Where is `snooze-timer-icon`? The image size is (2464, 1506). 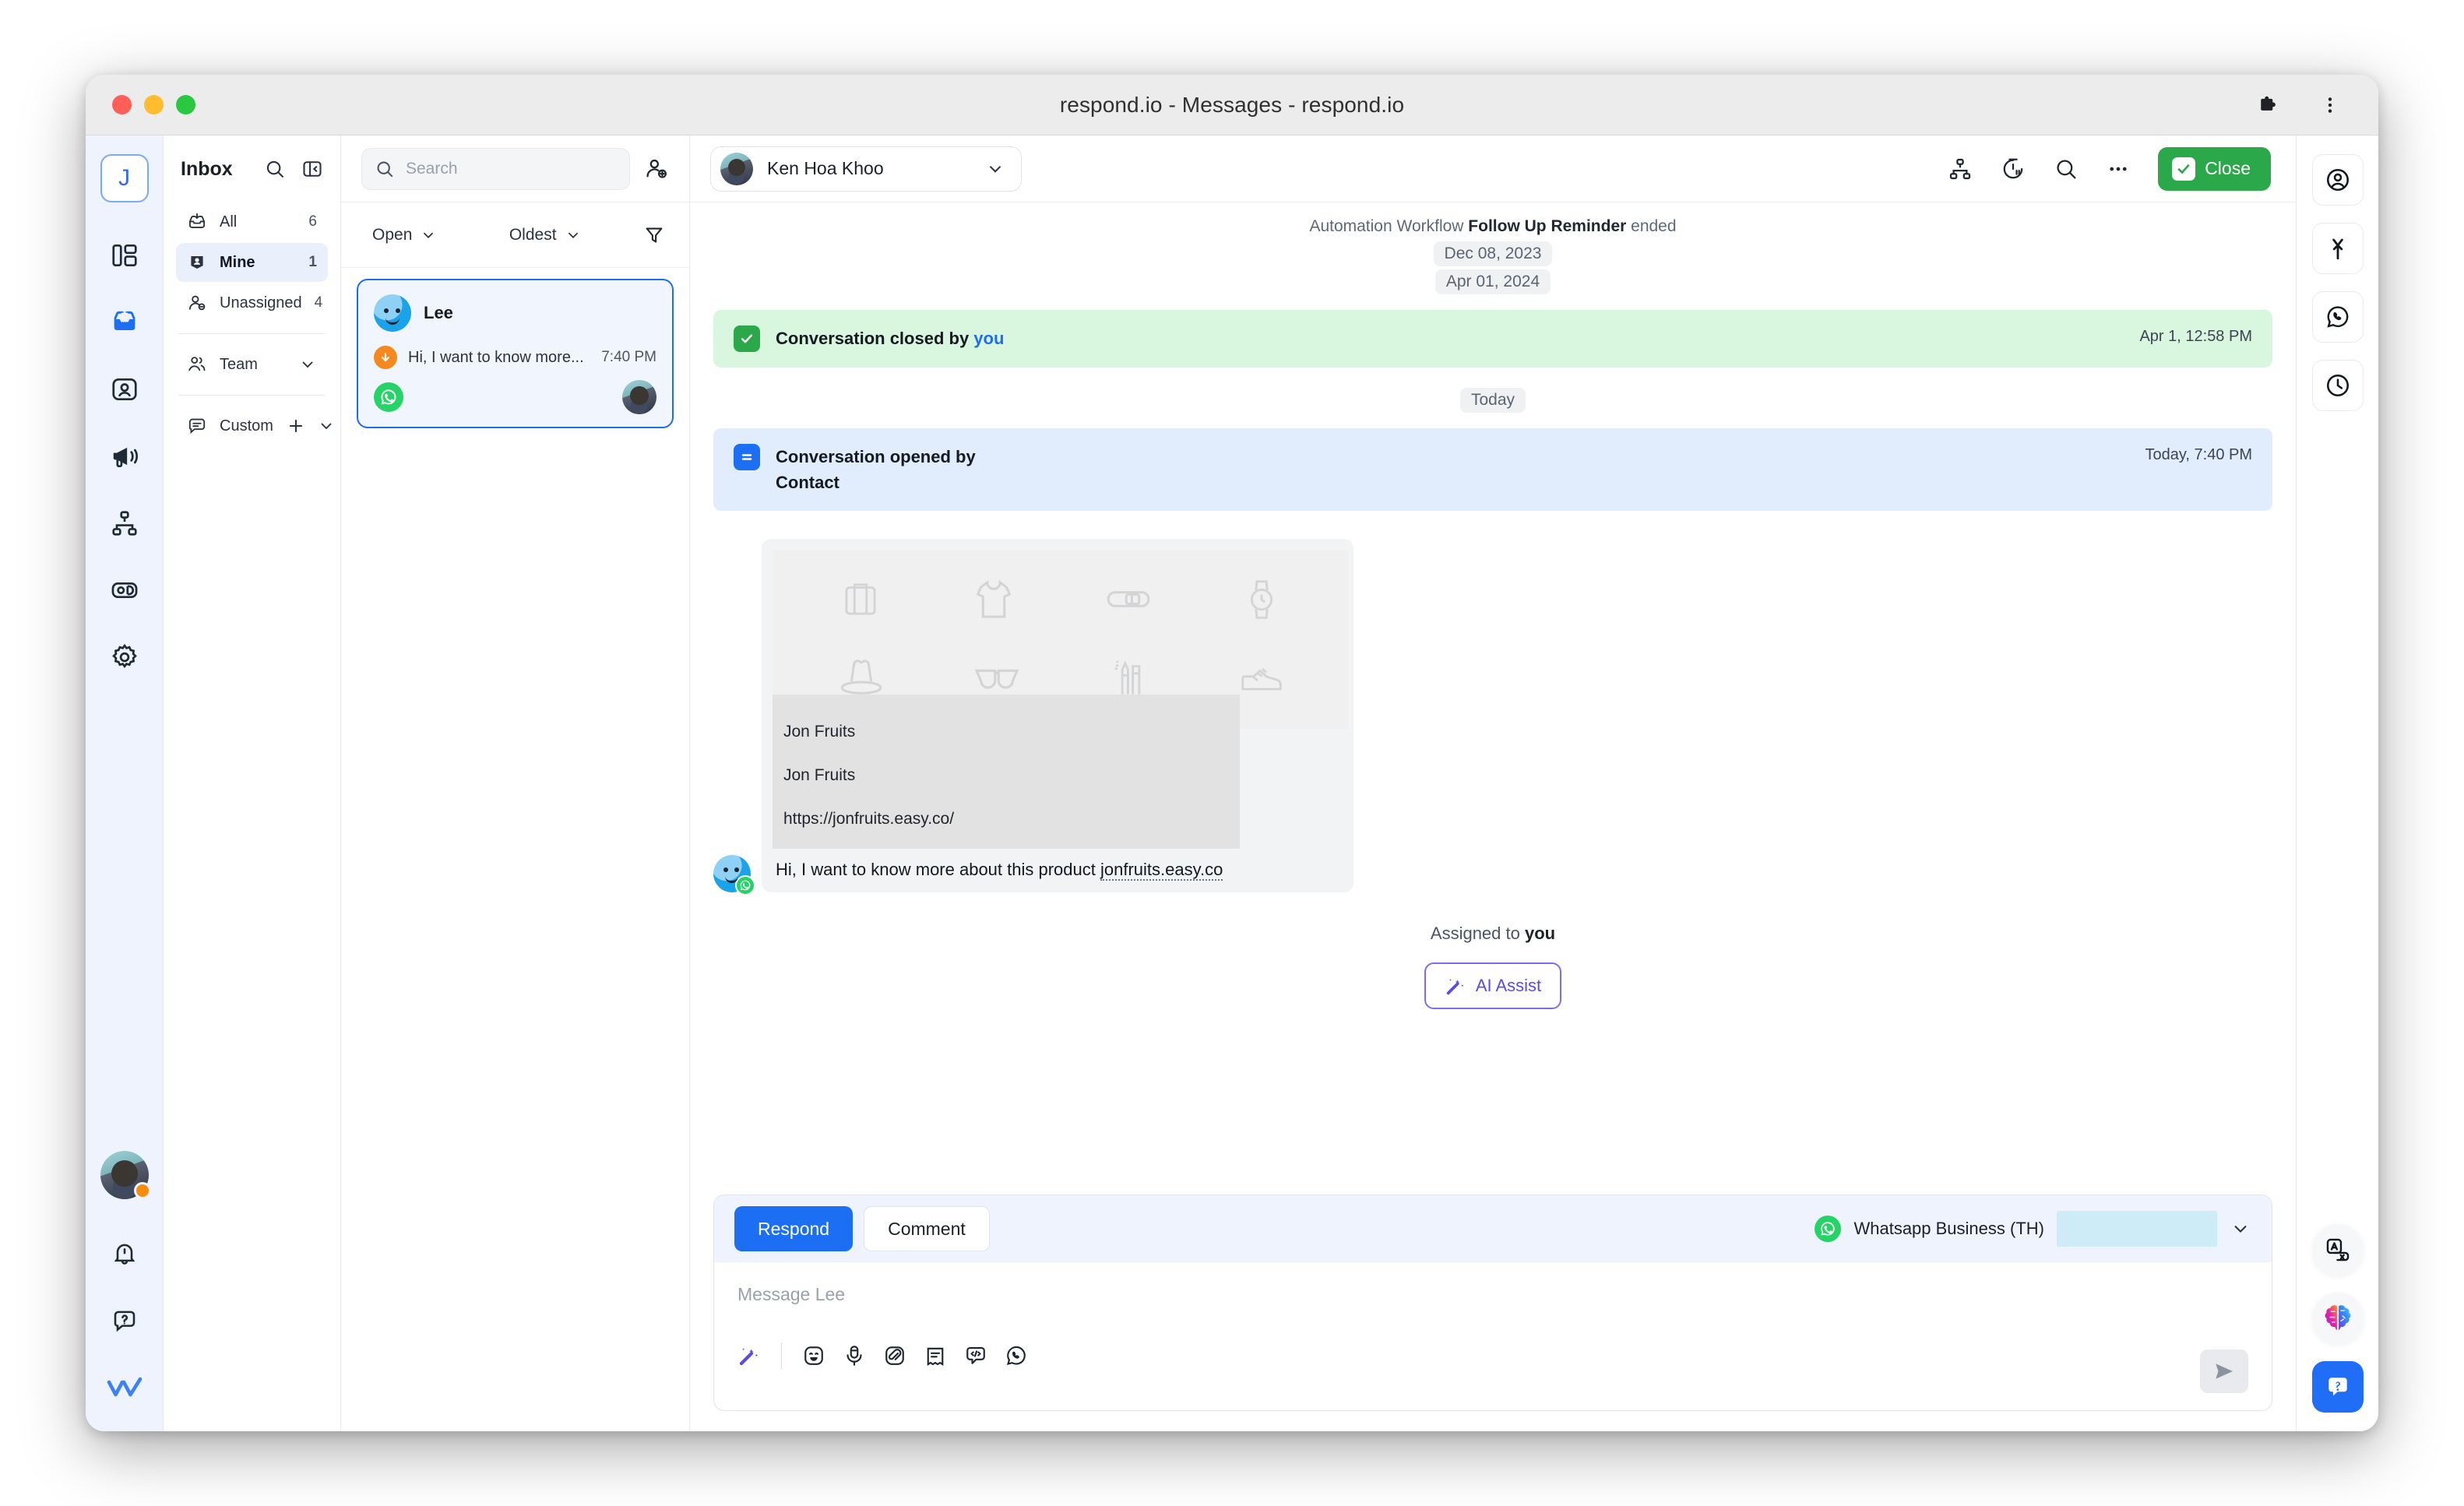 snooze-timer-icon is located at coordinates (2013, 169).